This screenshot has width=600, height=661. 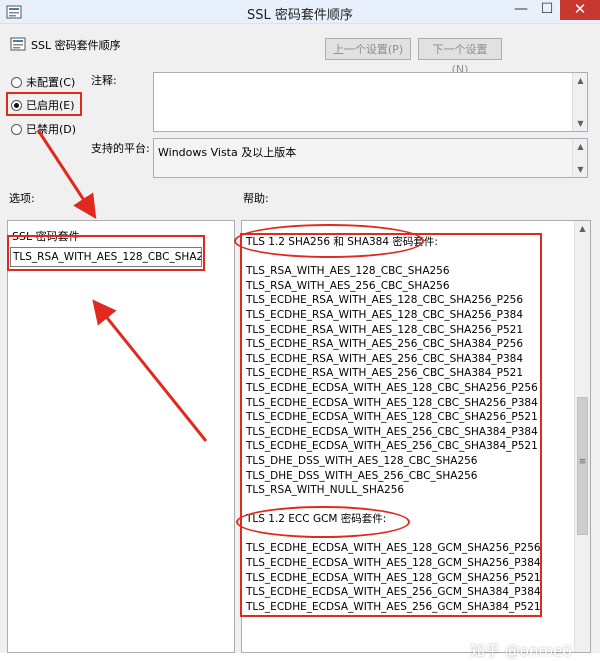 I want to click on close-icon: ✕, so click(x=580, y=10).